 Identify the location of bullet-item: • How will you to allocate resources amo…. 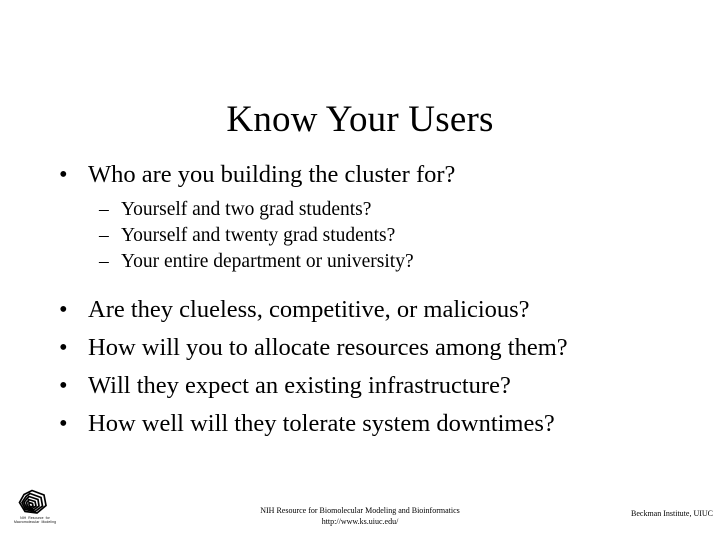
(360, 348).